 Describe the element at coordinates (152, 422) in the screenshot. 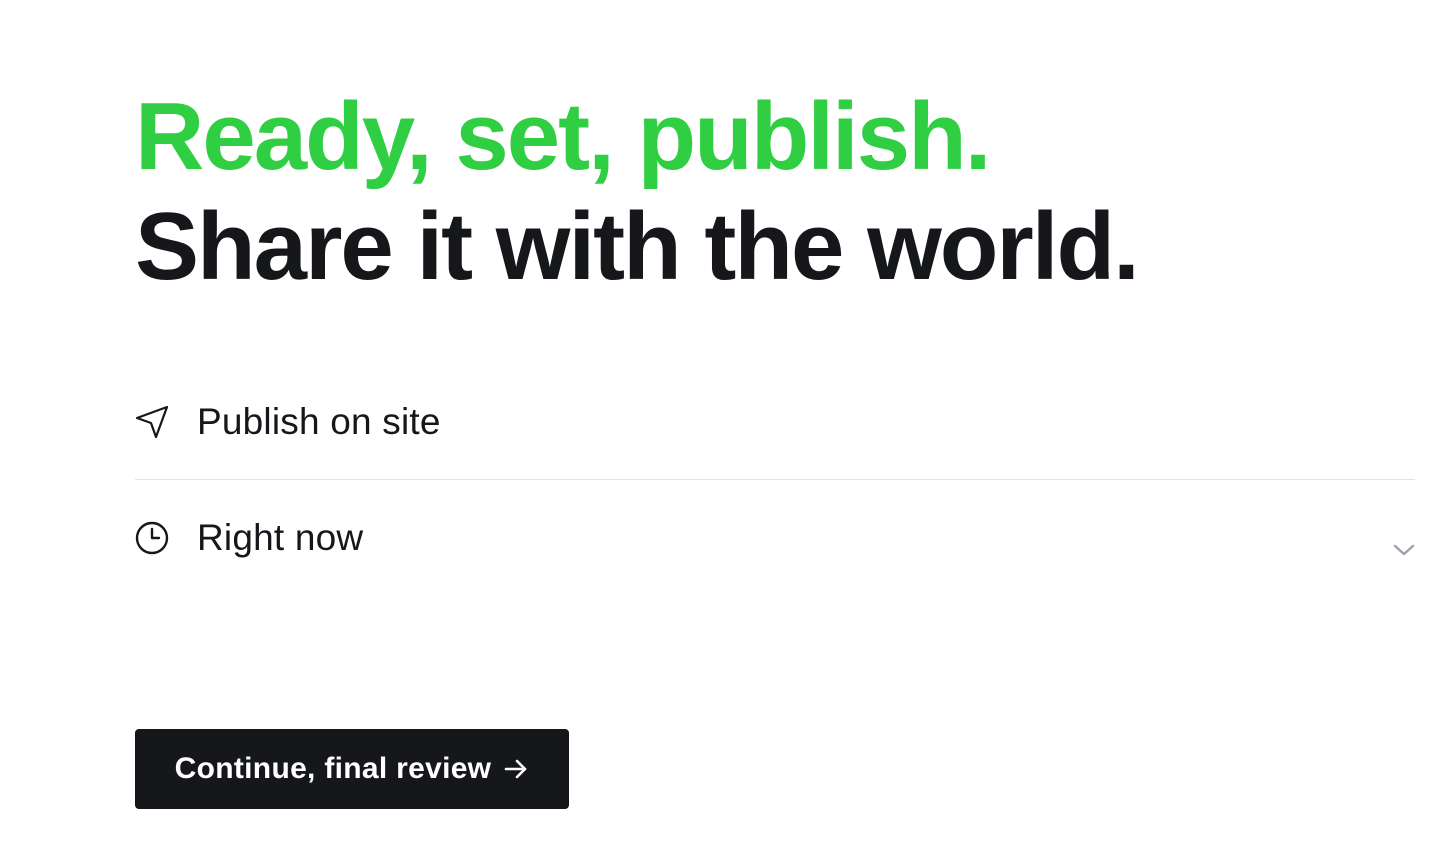

I see `send-icon` at that location.